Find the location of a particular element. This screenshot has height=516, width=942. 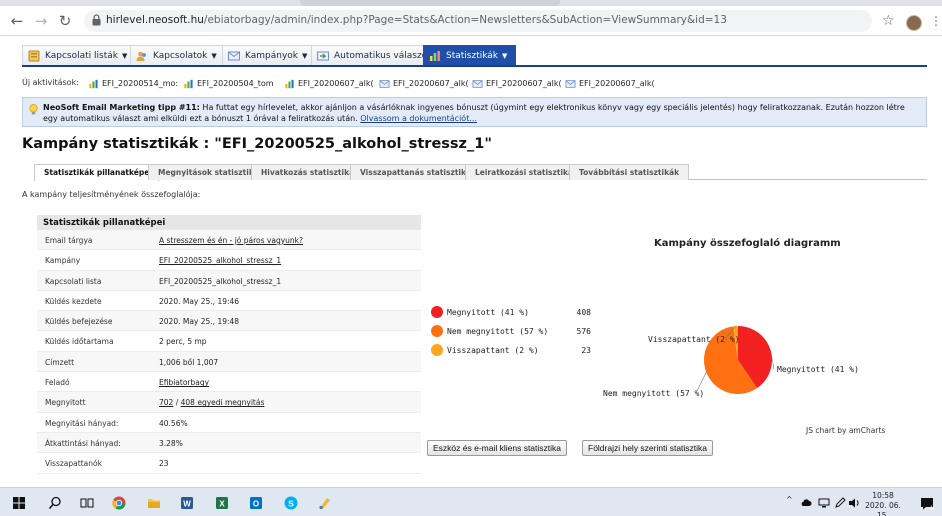

contact-list-icon is located at coordinates (34, 56).